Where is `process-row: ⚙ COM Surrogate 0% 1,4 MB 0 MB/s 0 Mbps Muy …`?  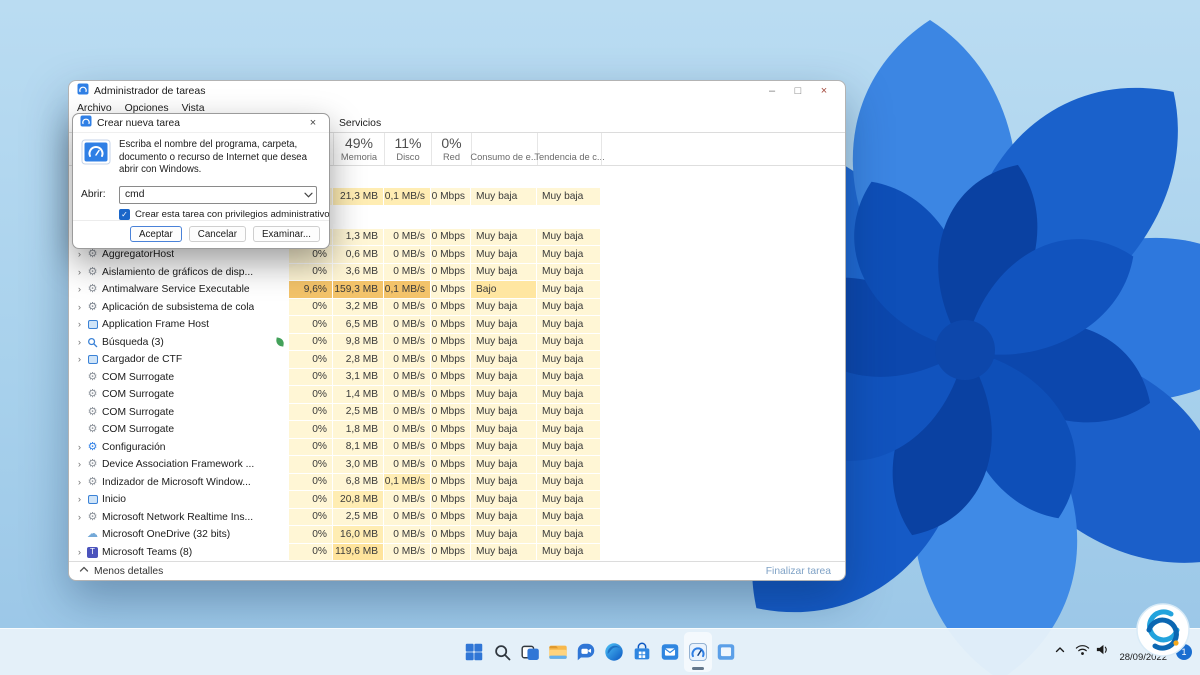
process-row: ⚙ COM Surrogate 0% 1,4 MB 0 MB/s 0 Mbps Muy … is located at coordinates (457, 395).